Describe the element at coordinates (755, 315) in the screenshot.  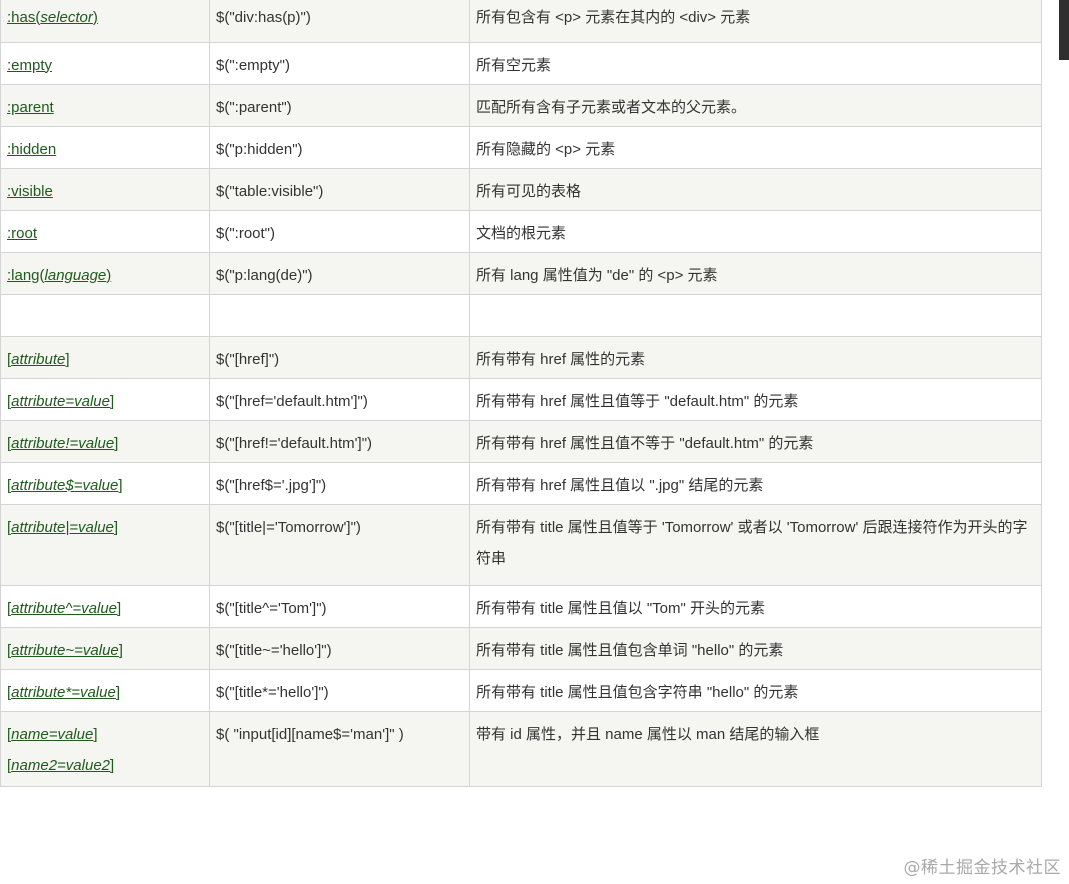
I see `description-cell` at that location.